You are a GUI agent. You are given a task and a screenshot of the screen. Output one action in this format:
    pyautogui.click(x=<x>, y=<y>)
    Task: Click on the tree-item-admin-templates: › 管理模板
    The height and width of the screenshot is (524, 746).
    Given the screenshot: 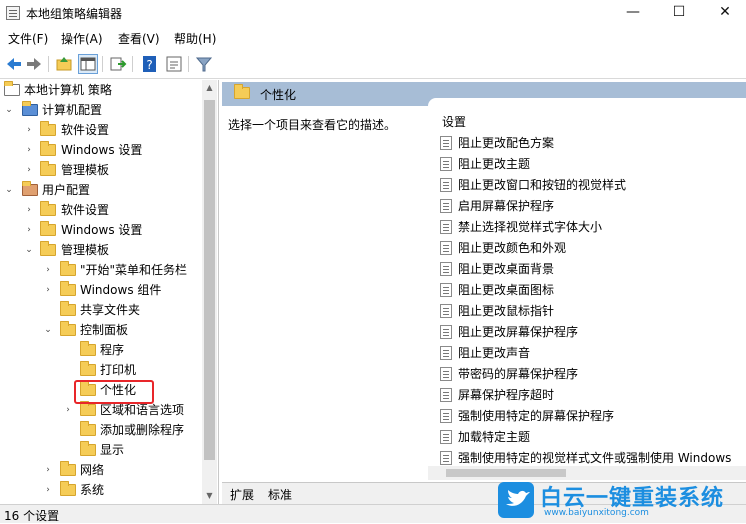 What is the action you would take?
    pyautogui.click(x=100, y=170)
    